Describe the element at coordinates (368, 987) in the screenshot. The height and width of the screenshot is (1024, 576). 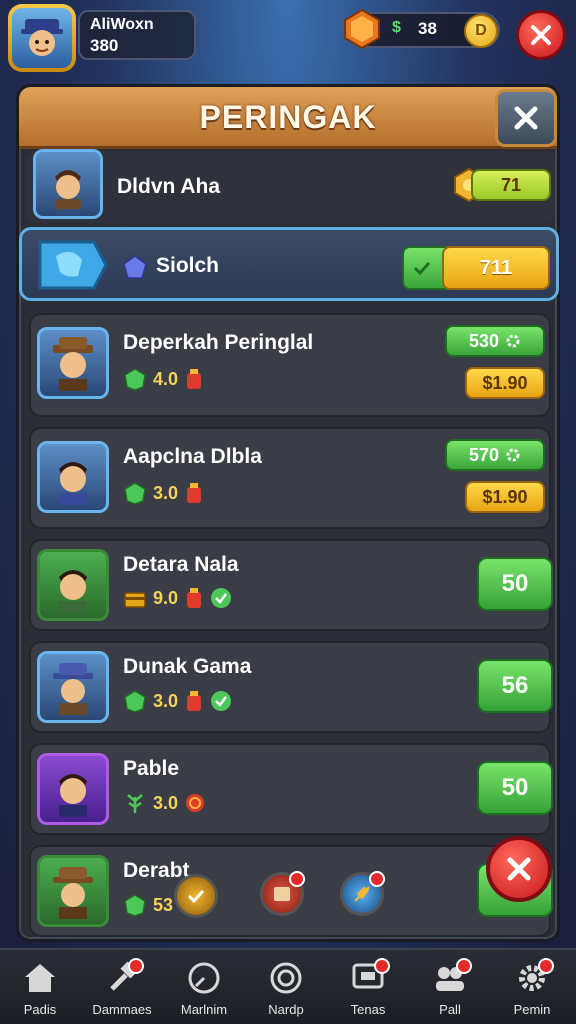
I see `nav-item-chat: Tenas` at that location.